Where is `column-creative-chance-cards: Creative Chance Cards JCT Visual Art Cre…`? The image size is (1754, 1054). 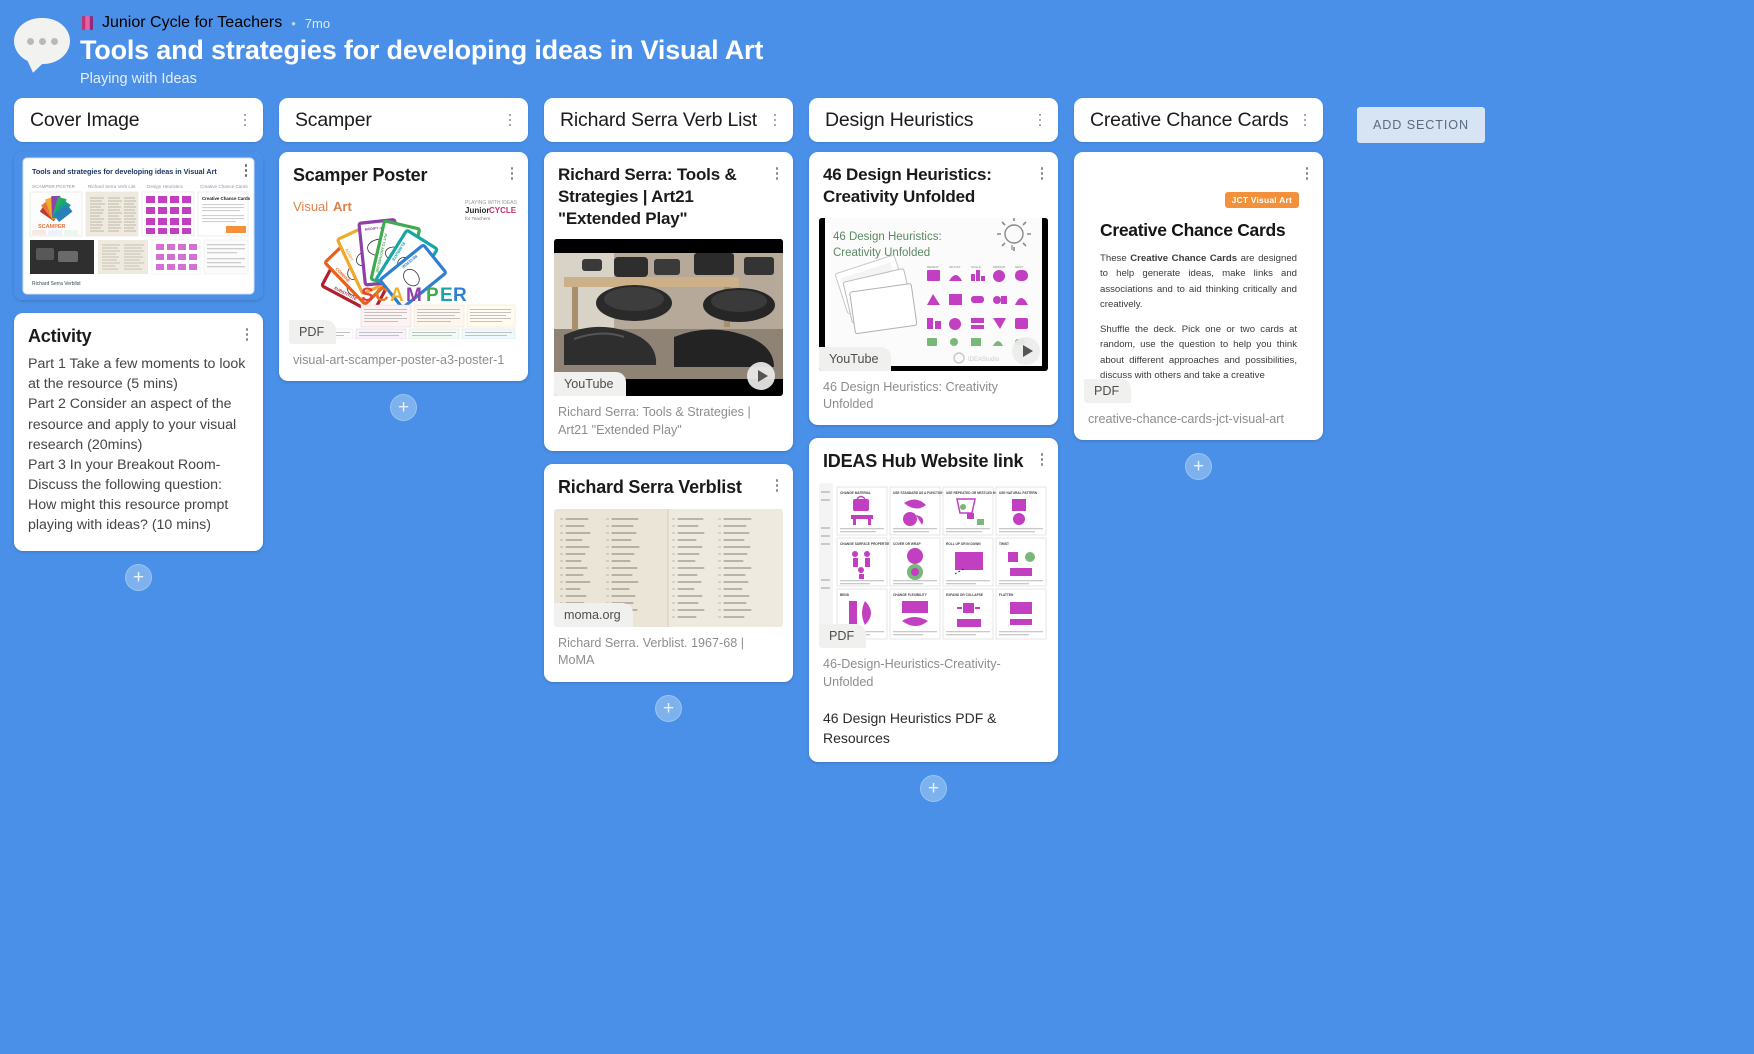
column-creative-chance-cards: Creative Chance Cards JCT Visual Art Cre… is located at coordinates (1198, 289).